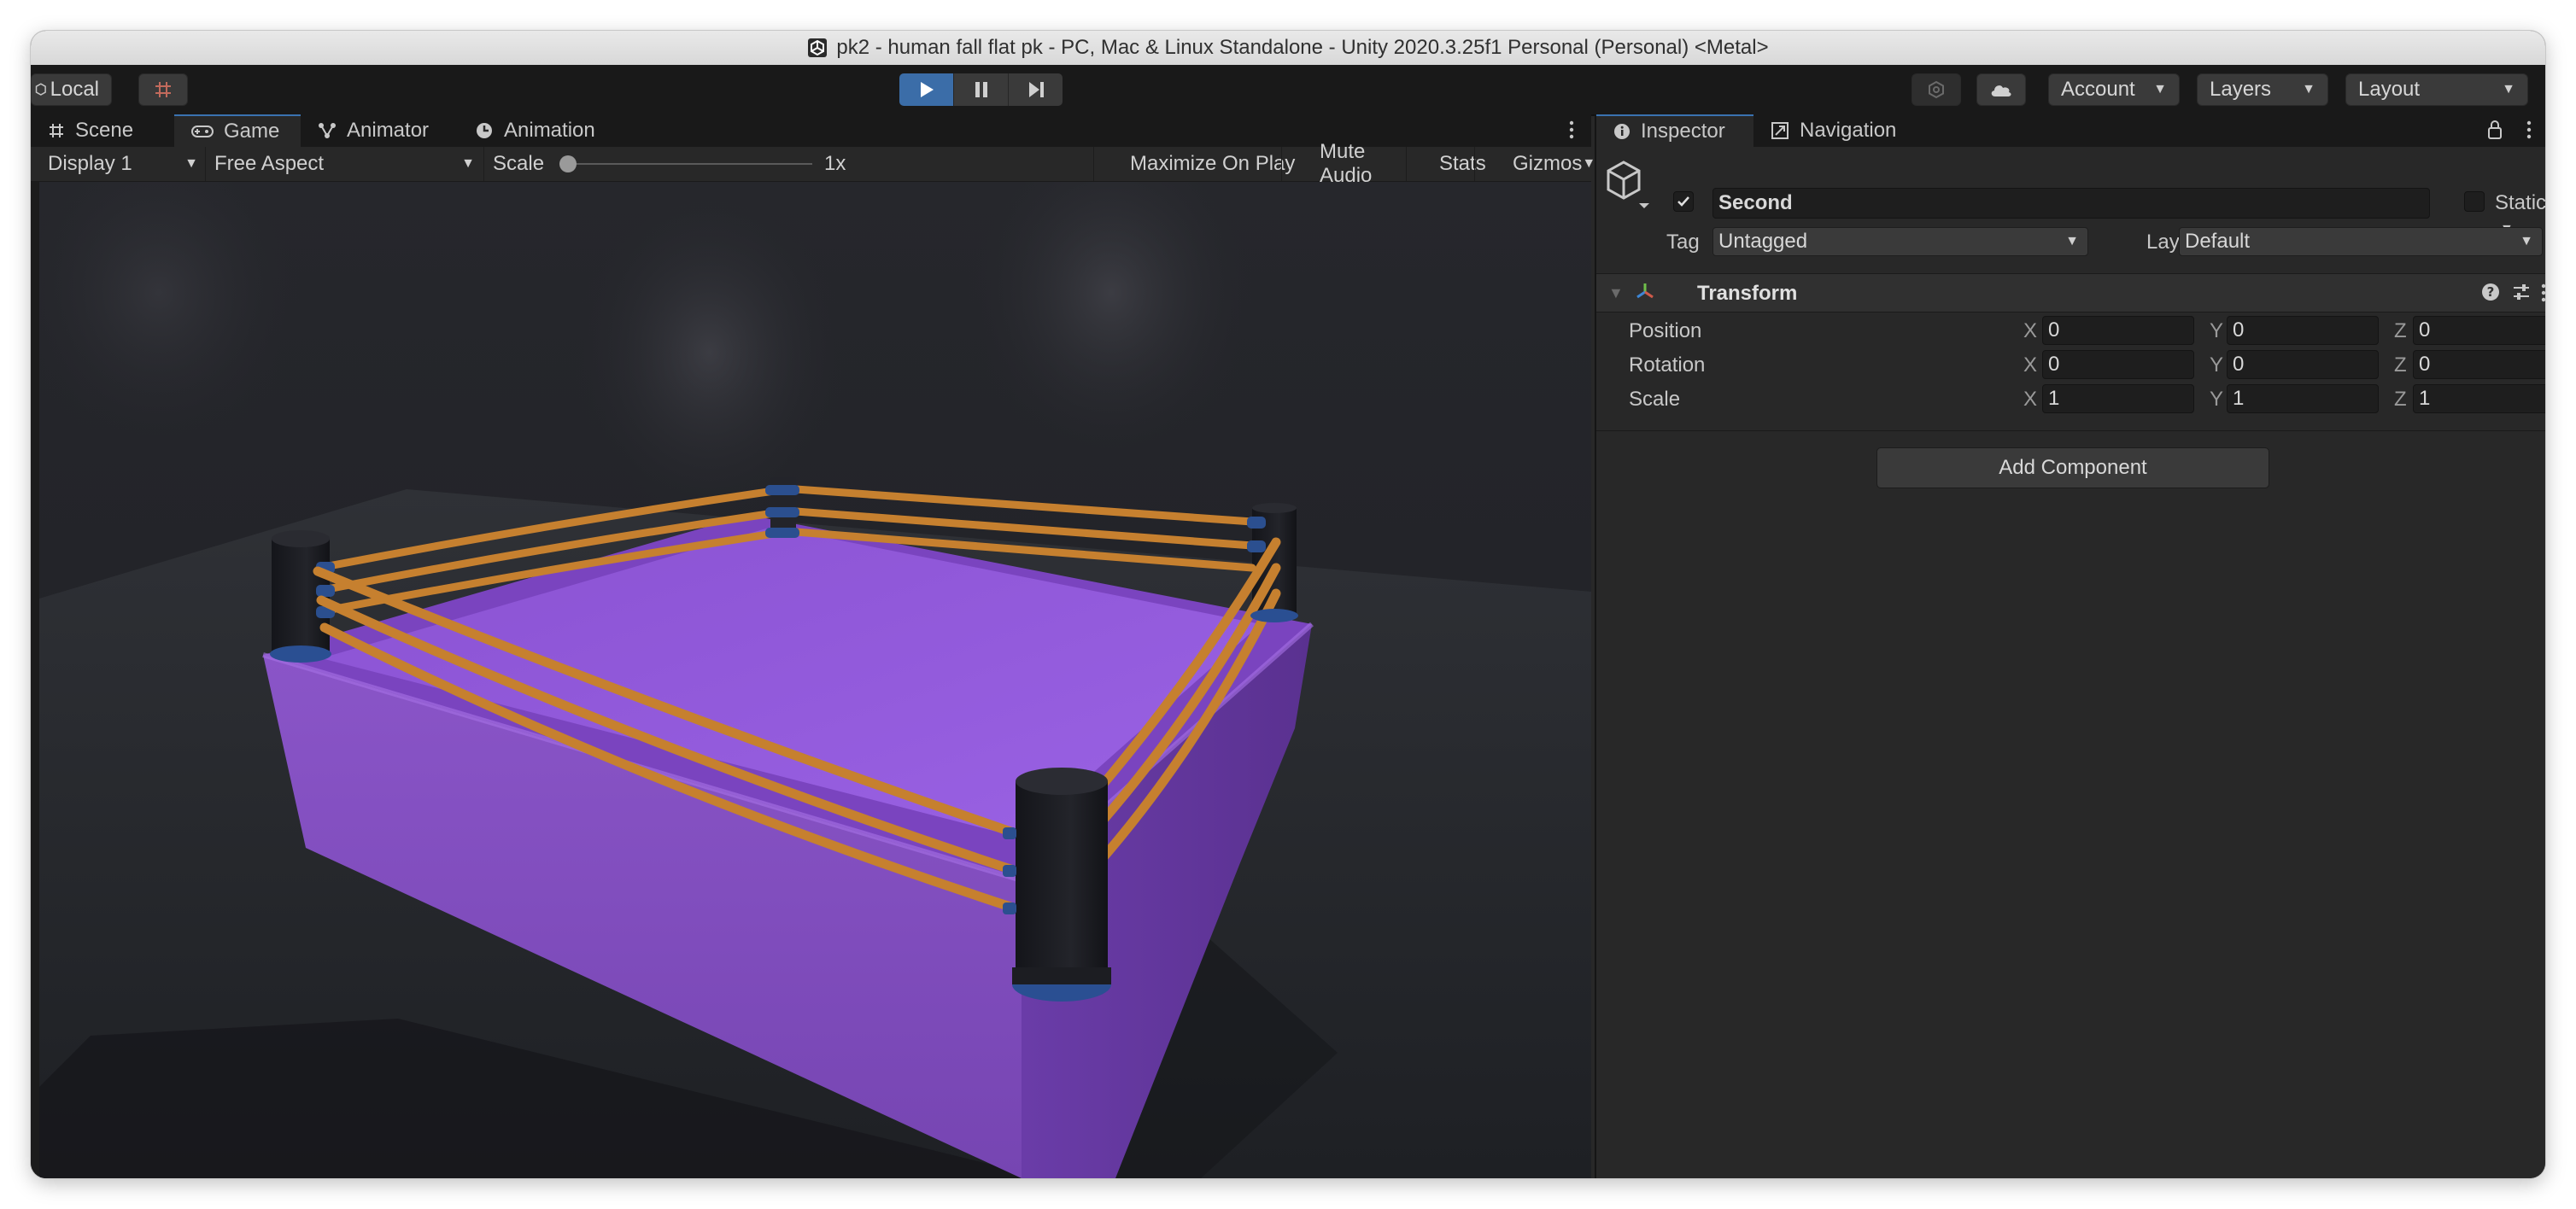 The height and width of the screenshot is (1209, 2576). Describe the element at coordinates (2054, 398) in the screenshot. I see `scale-x-value: 1` at that location.